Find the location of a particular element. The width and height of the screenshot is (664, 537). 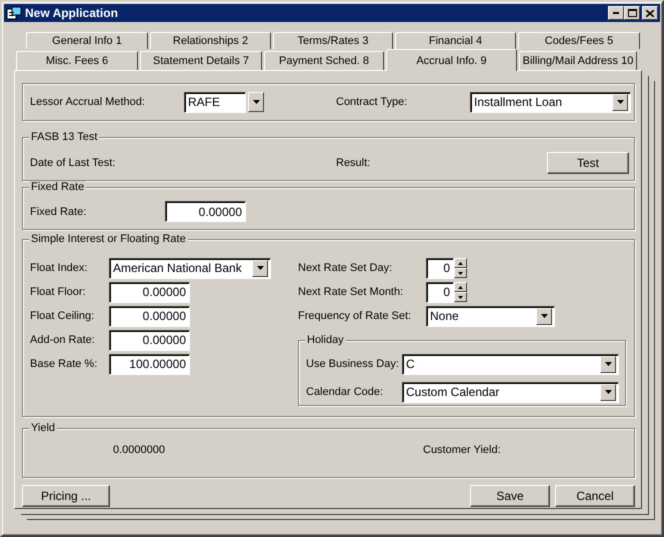

close-icon is located at coordinates (650, 13).